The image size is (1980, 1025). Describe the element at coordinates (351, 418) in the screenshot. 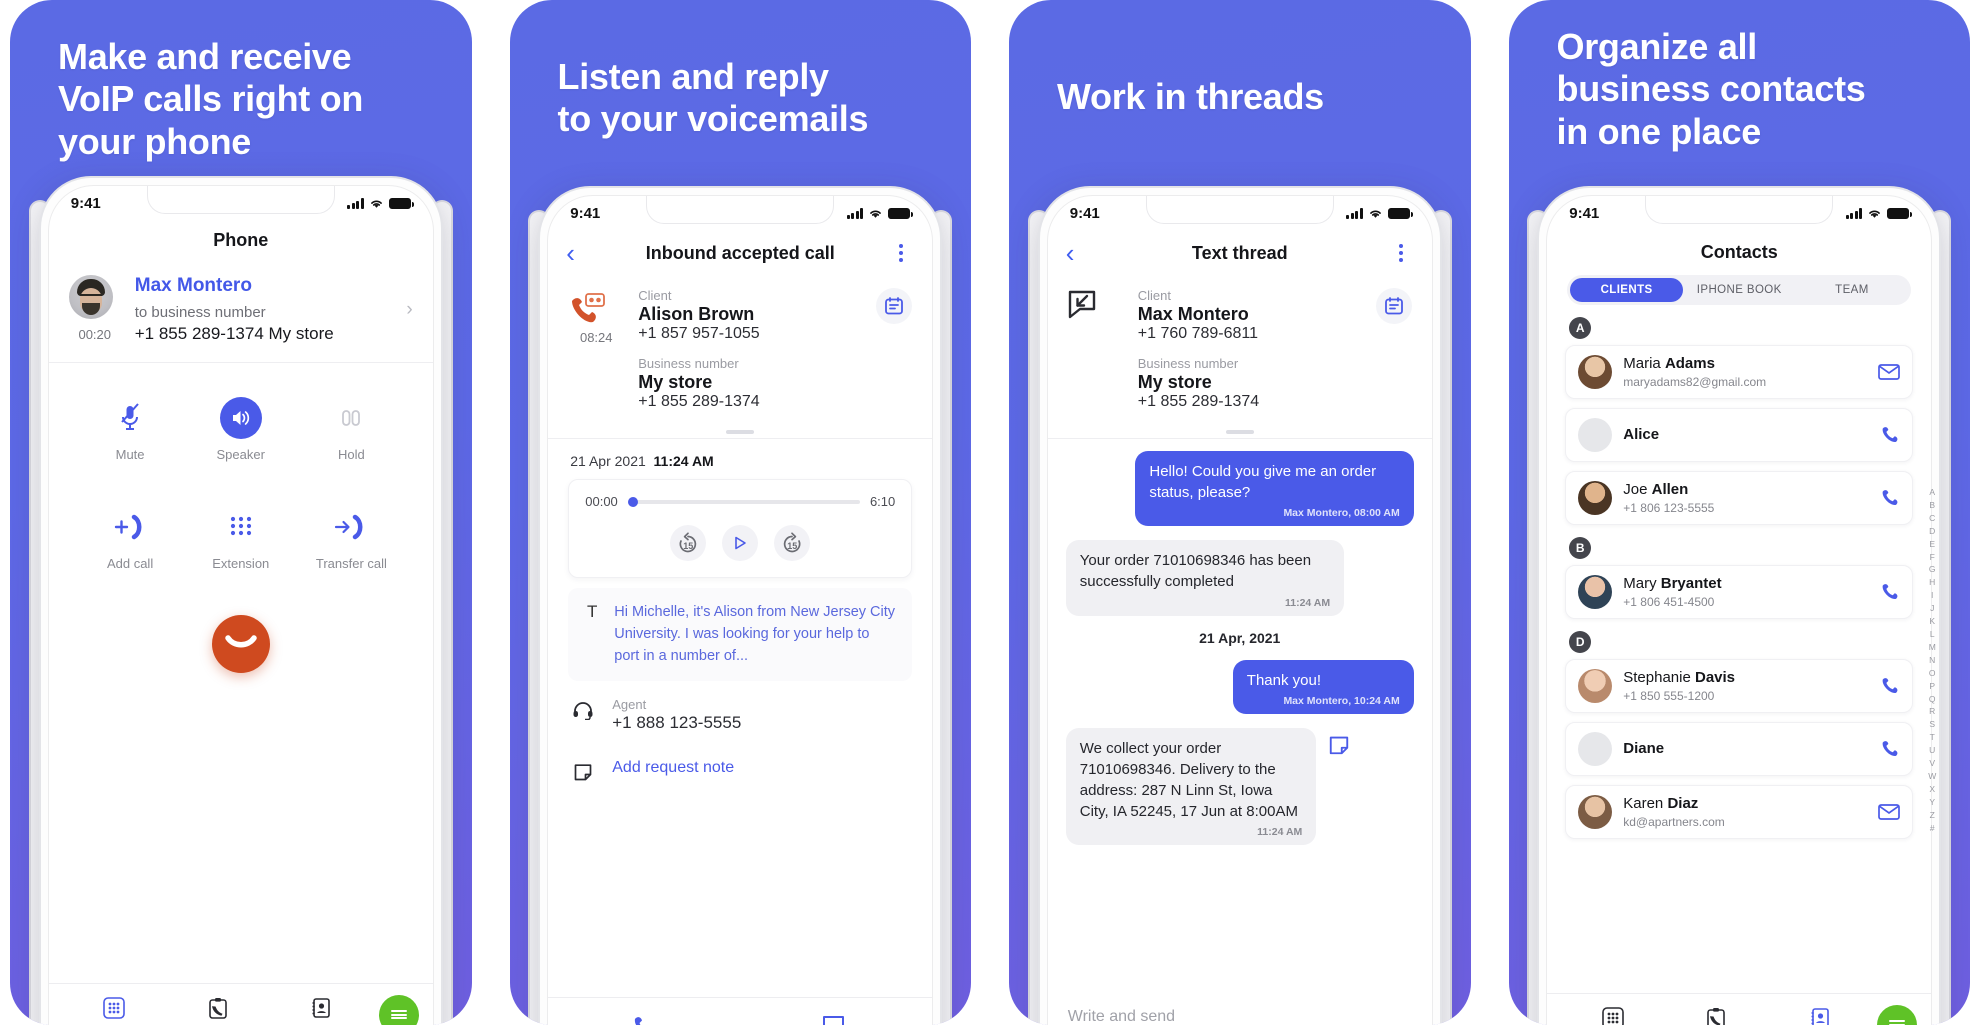

I see `pause-icon` at that location.